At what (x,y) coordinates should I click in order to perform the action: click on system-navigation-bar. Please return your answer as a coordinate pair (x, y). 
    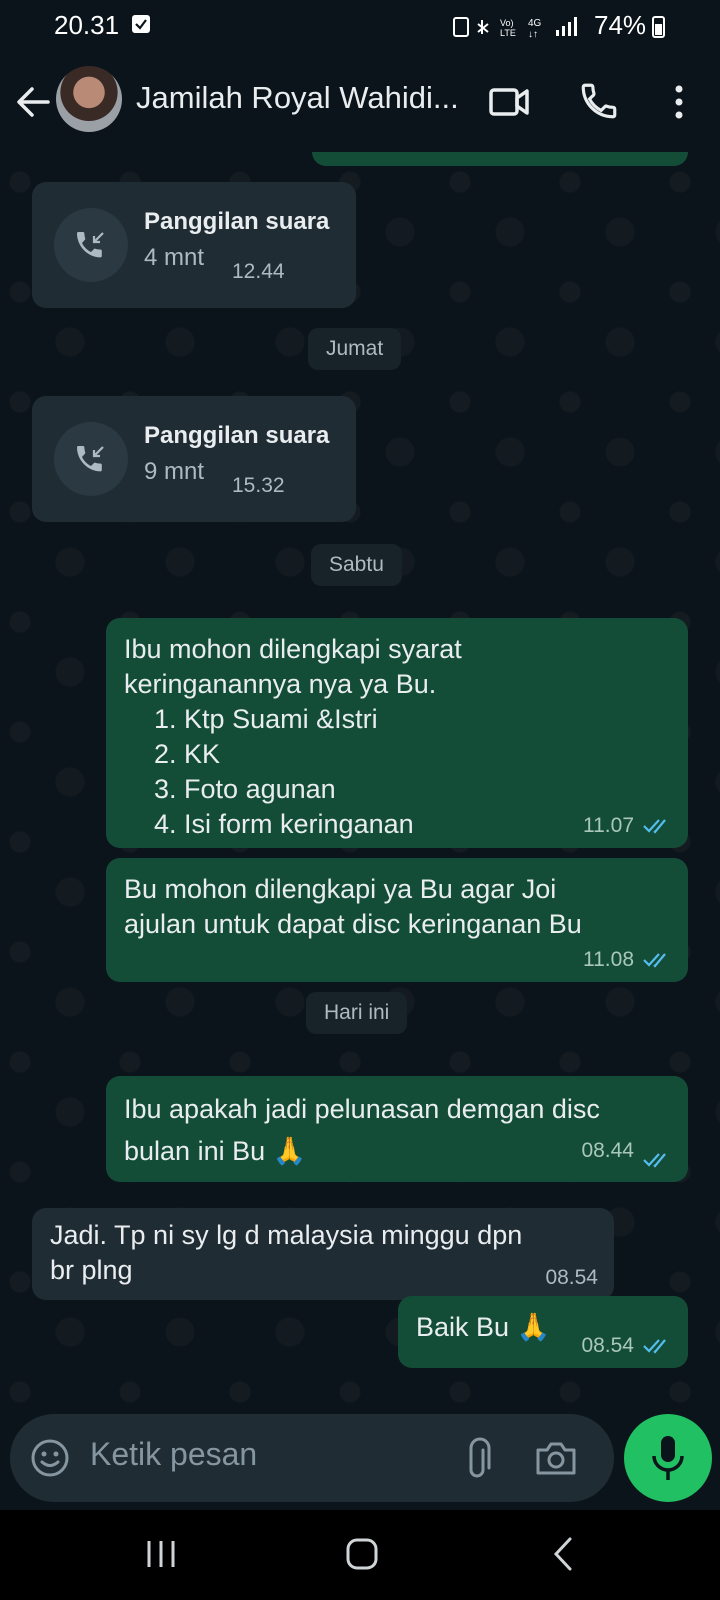
    Looking at the image, I should click on (360, 1555).